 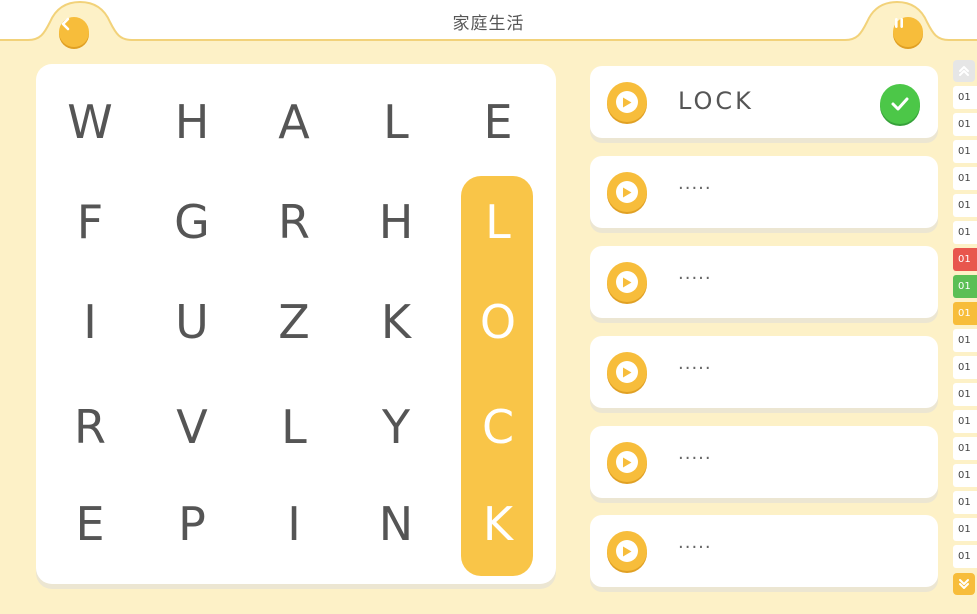 I want to click on check-icon, so click(x=900, y=104).